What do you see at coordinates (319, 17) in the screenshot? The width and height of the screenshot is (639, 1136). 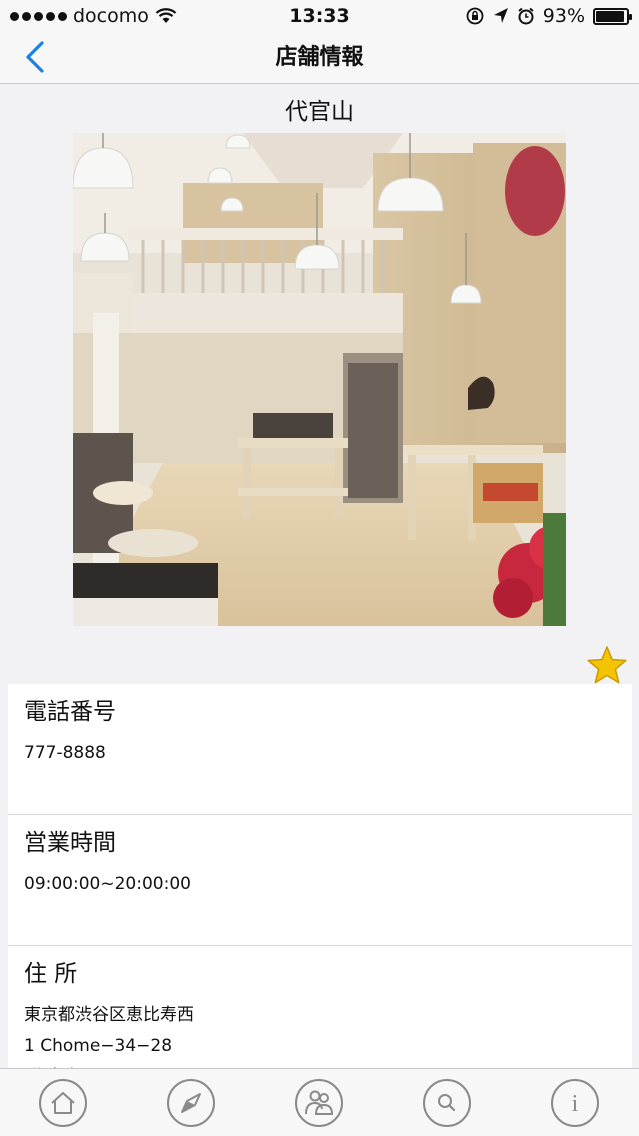 I see `status-bar: docomo 13:33 93%` at bounding box center [319, 17].